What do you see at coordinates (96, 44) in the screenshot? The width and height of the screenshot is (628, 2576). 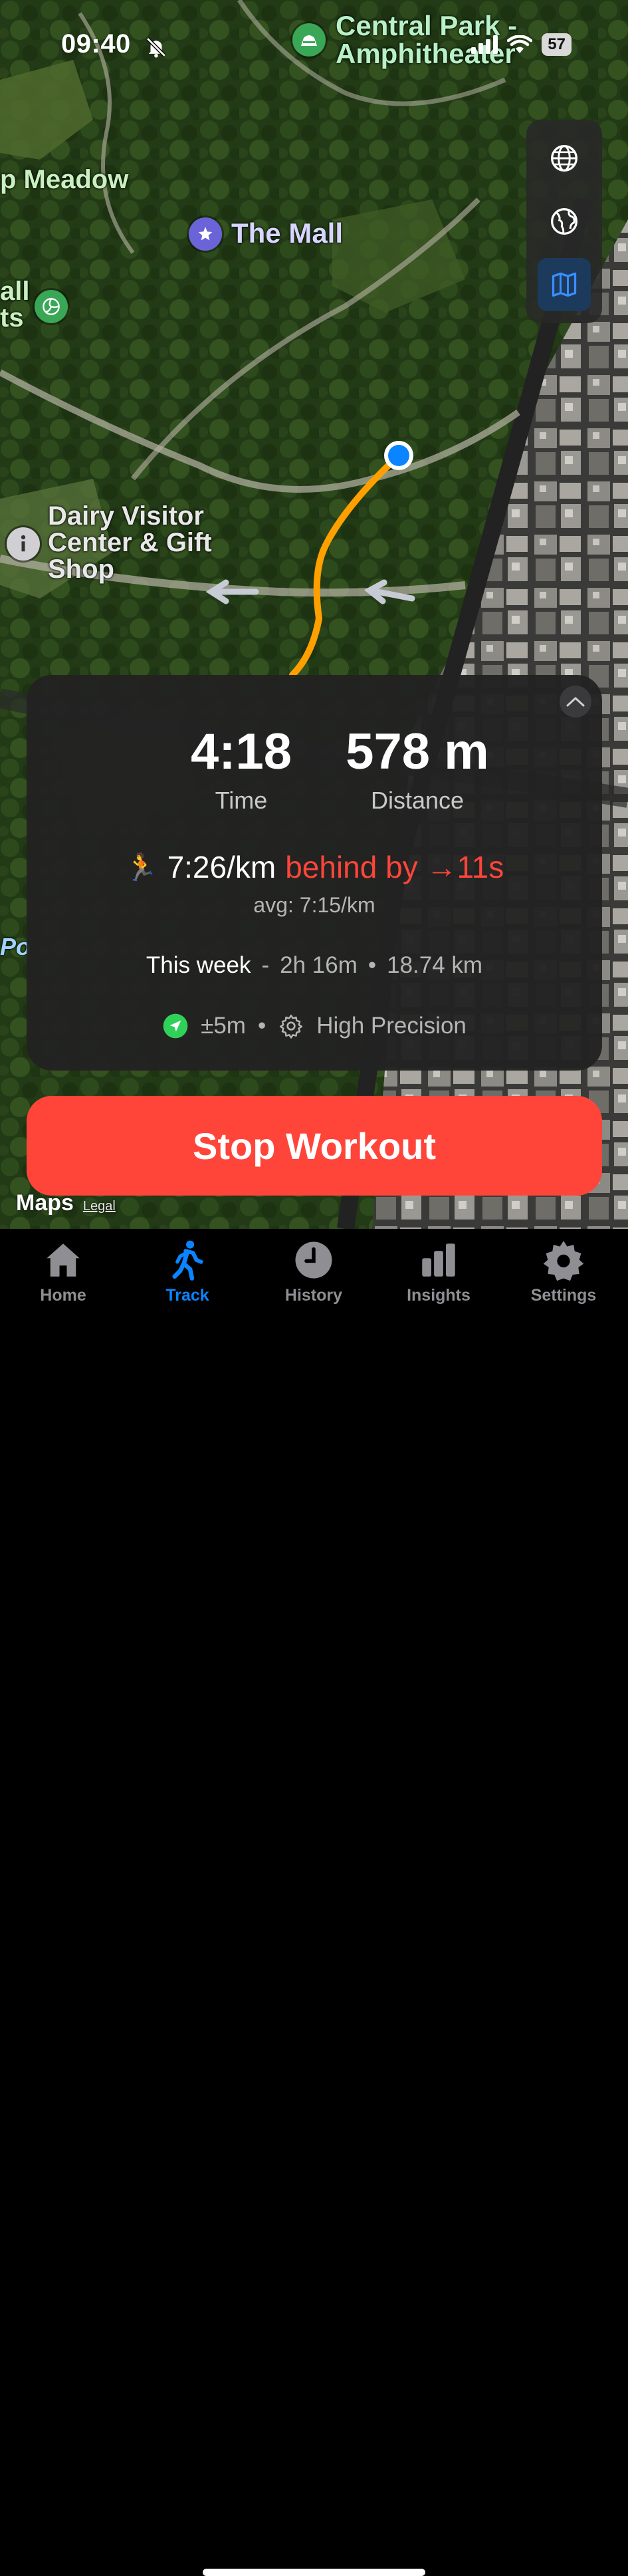 I see `status-time: 09:40` at bounding box center [96, 44].